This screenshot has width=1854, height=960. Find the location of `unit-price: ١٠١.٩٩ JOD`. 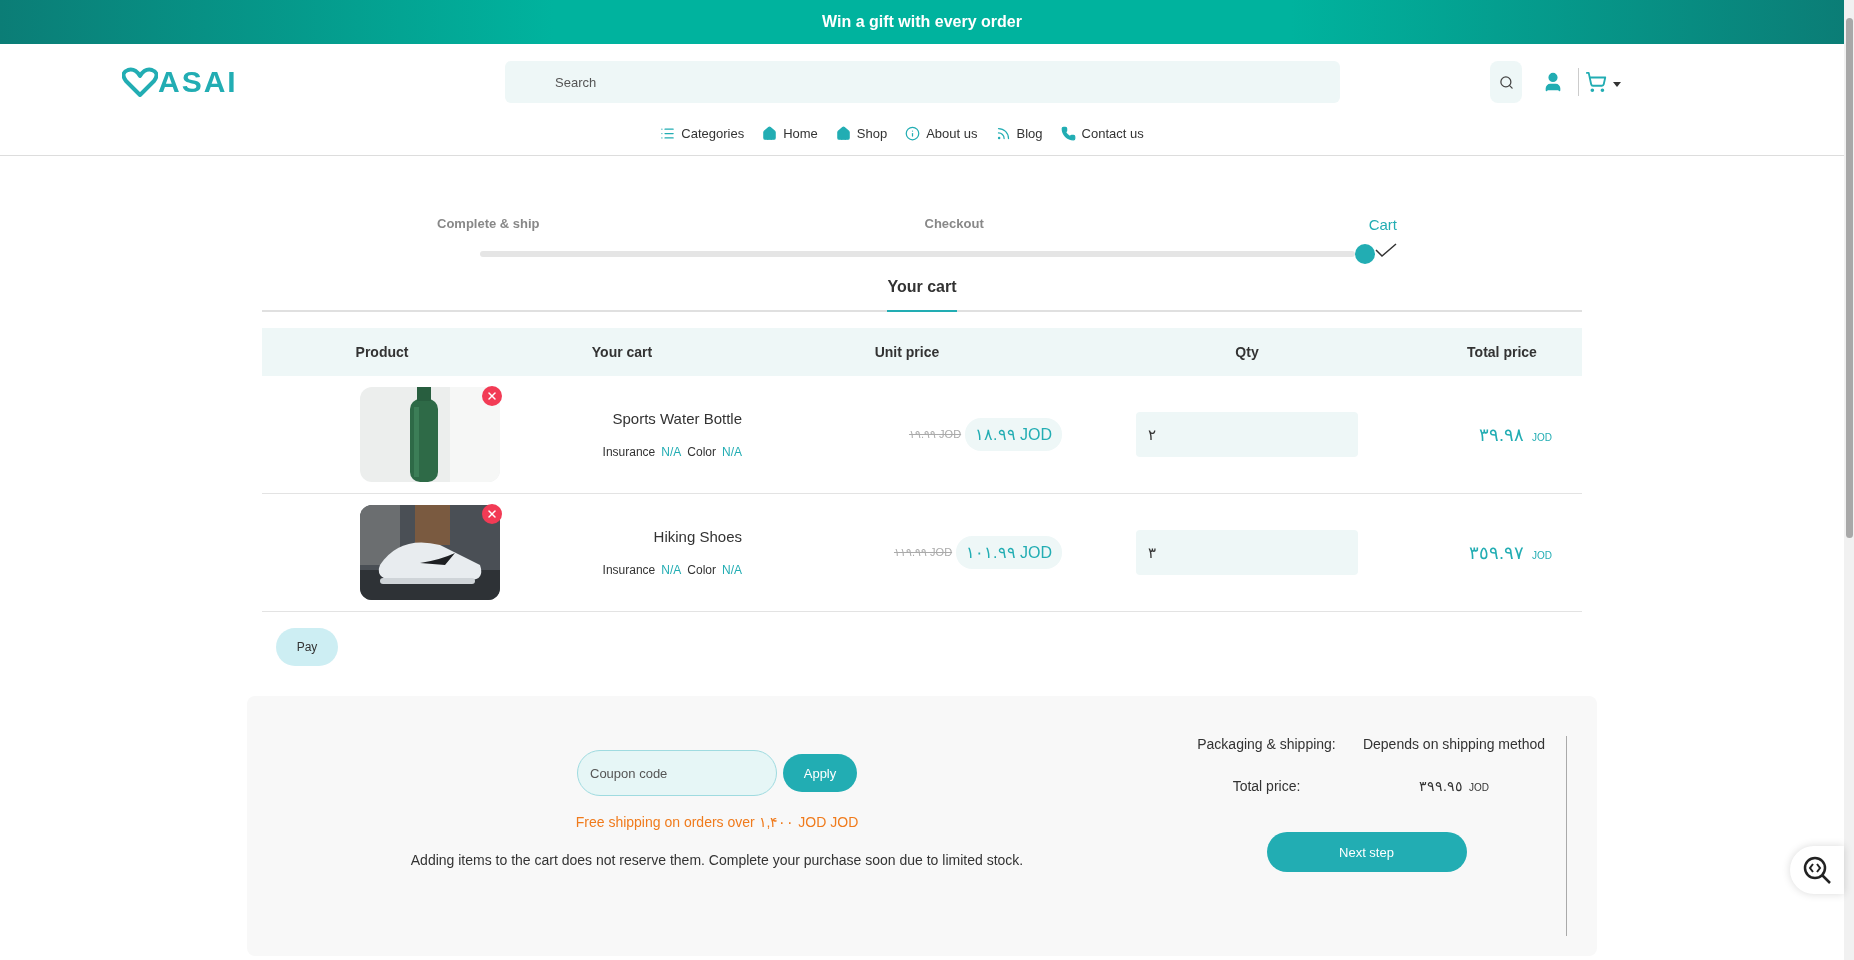

unit-price: ١٠١.٩٩ JOD is located at coordinates (1009, 552).